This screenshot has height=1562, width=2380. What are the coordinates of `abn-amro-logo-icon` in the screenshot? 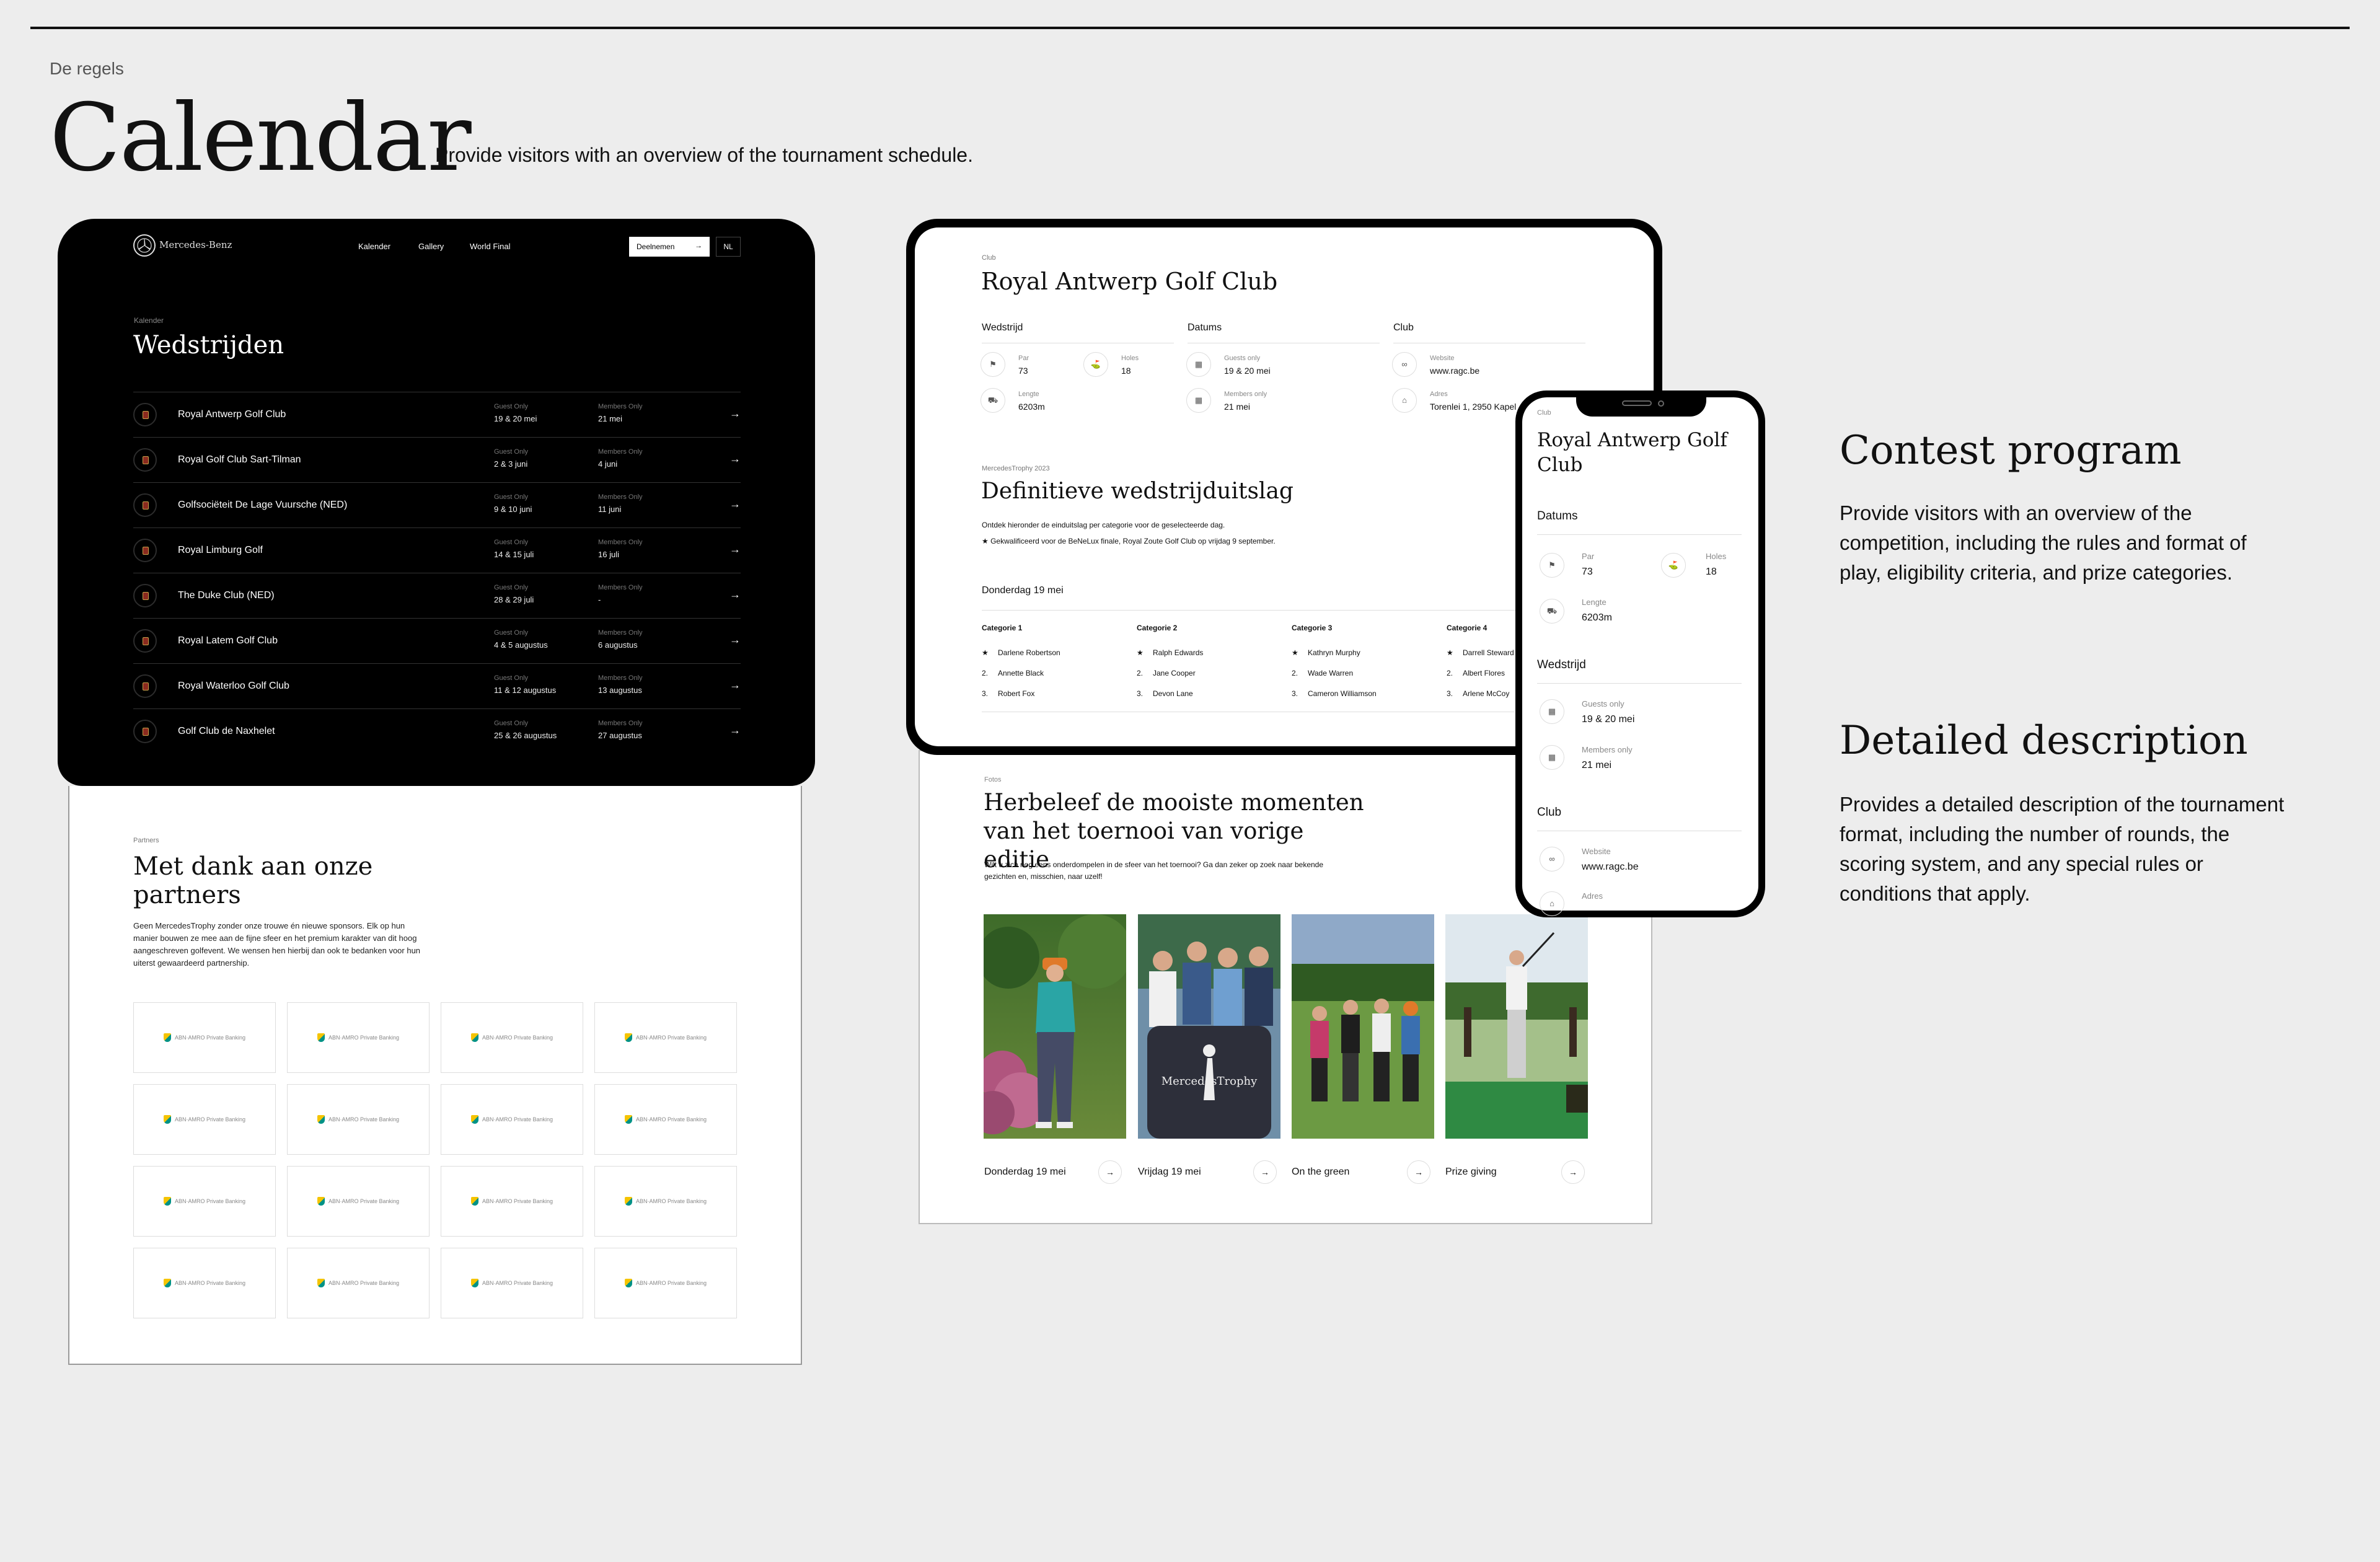 It's located at (474, 1037).